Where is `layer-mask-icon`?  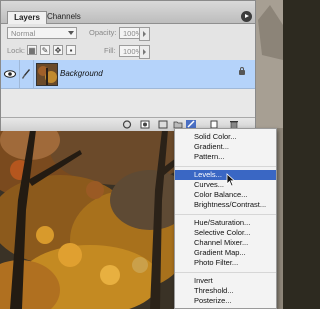 layer-mask-icon is located at coordinates (163, 124).